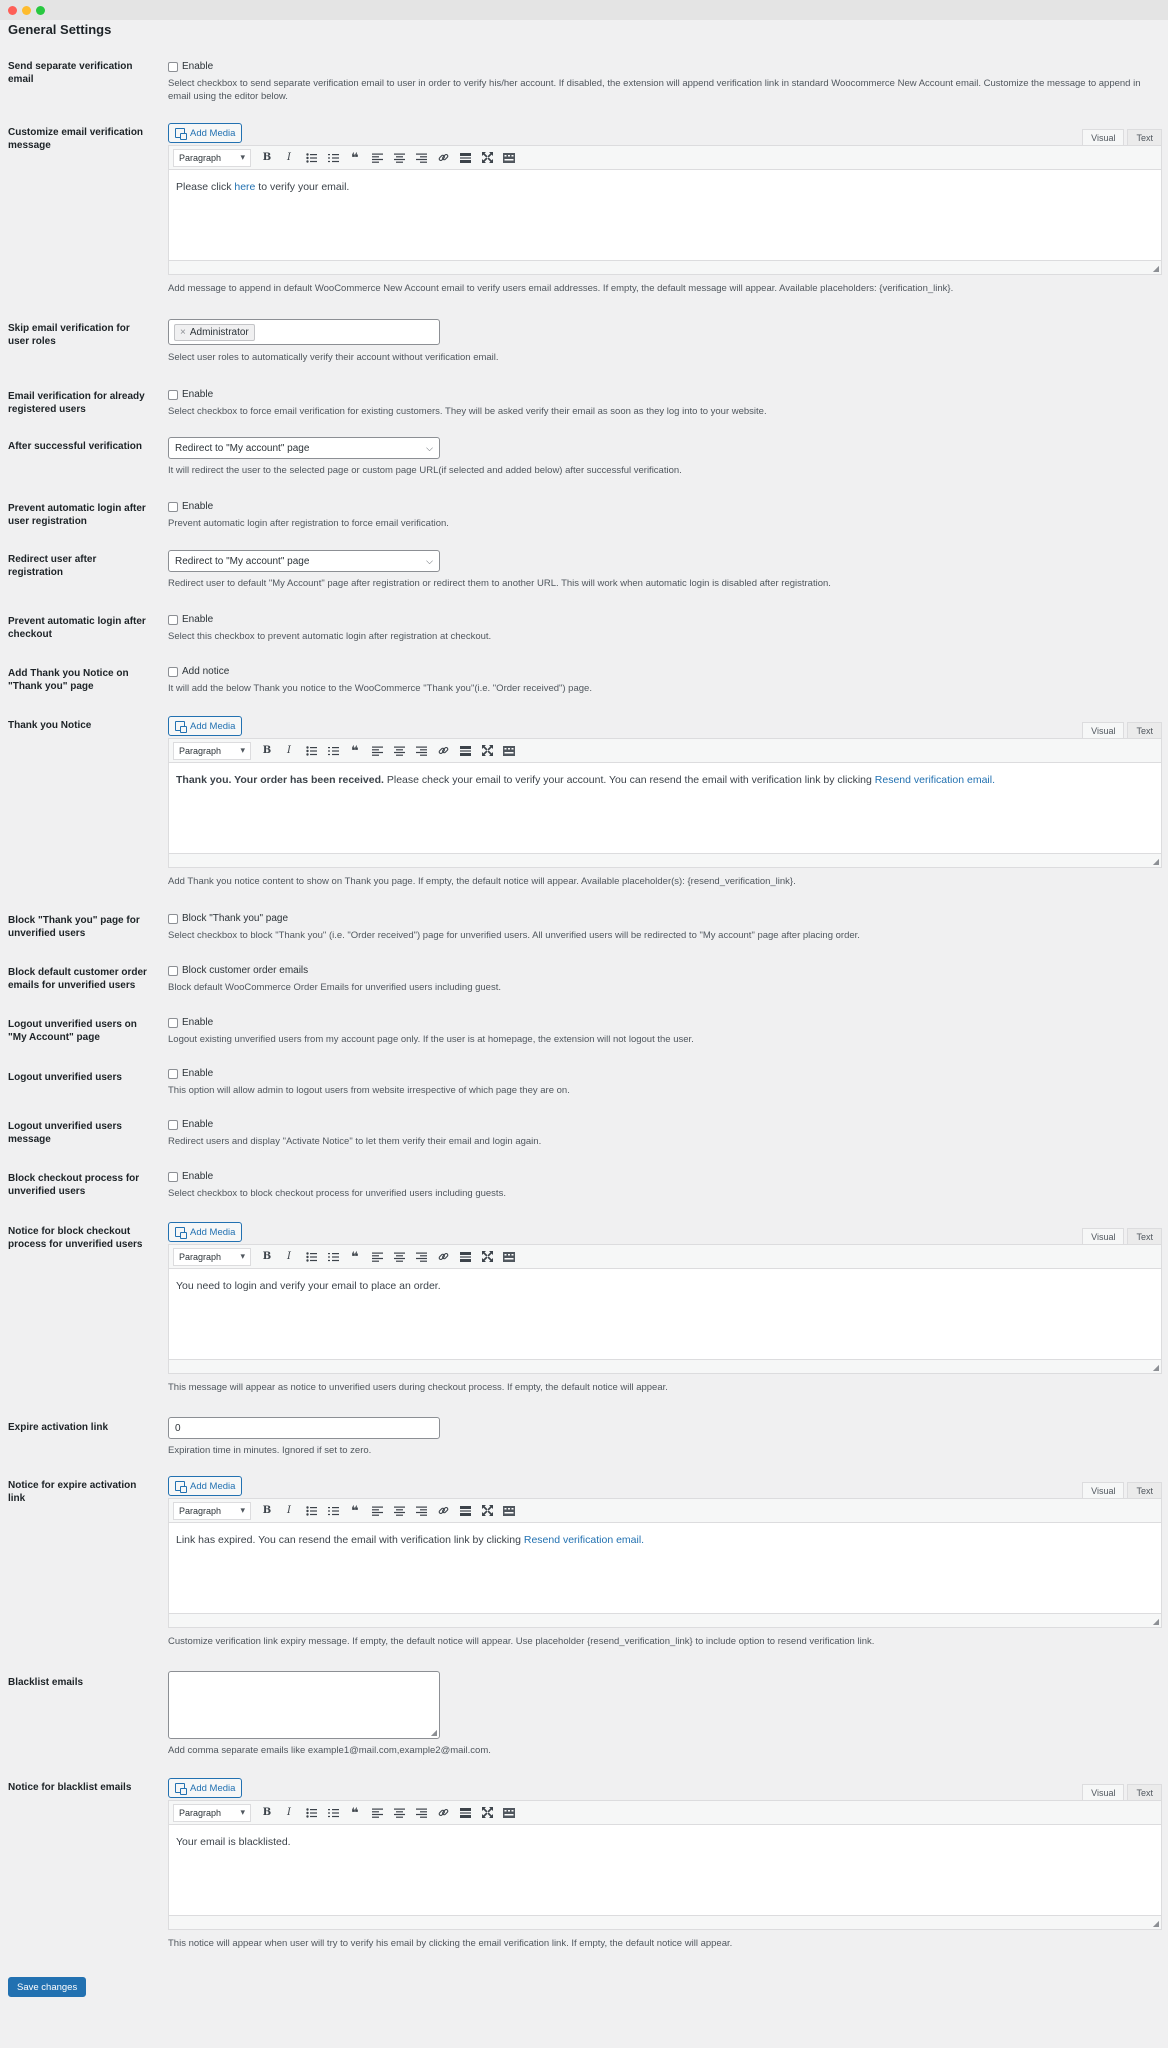  What do you see at coordinates (665, 506) in the screenshot?
I see `prevent-login-registration-checkbox: Enable` at bounding box center [665, 506].